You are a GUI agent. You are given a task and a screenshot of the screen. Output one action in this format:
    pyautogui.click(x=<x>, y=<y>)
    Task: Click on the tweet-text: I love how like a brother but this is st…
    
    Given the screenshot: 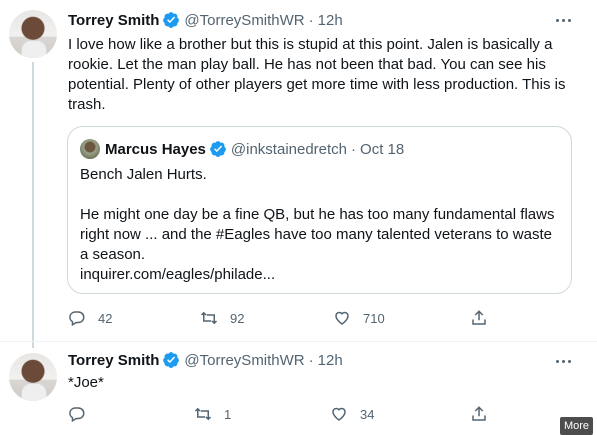 What is the action you would take?
    pyautogui.click(x=317, y=74)
    